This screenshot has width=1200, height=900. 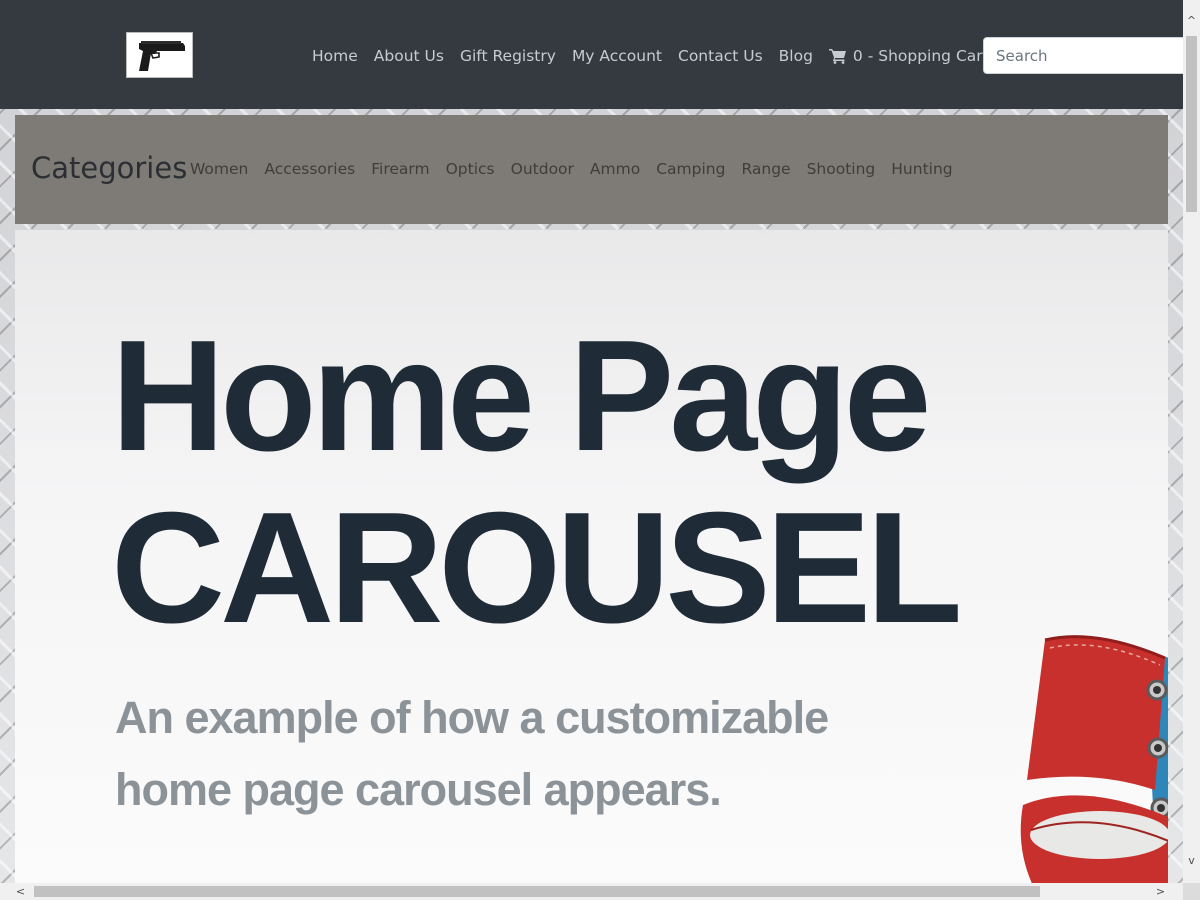 I want to click on category-shooting: Shooting, so click(x=841, y=169).